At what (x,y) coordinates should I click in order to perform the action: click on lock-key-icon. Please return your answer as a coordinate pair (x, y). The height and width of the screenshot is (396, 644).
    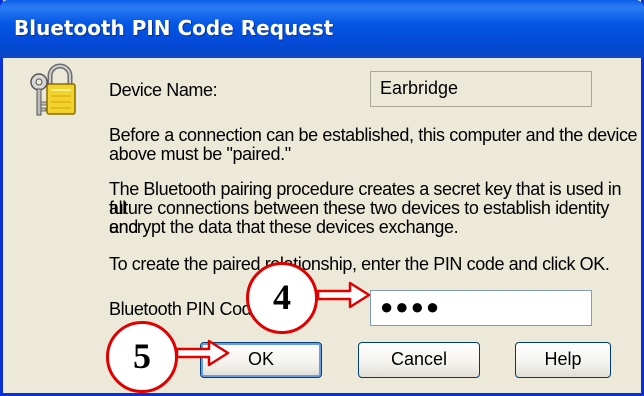
    Looking at the image, I should click on (53, 89).